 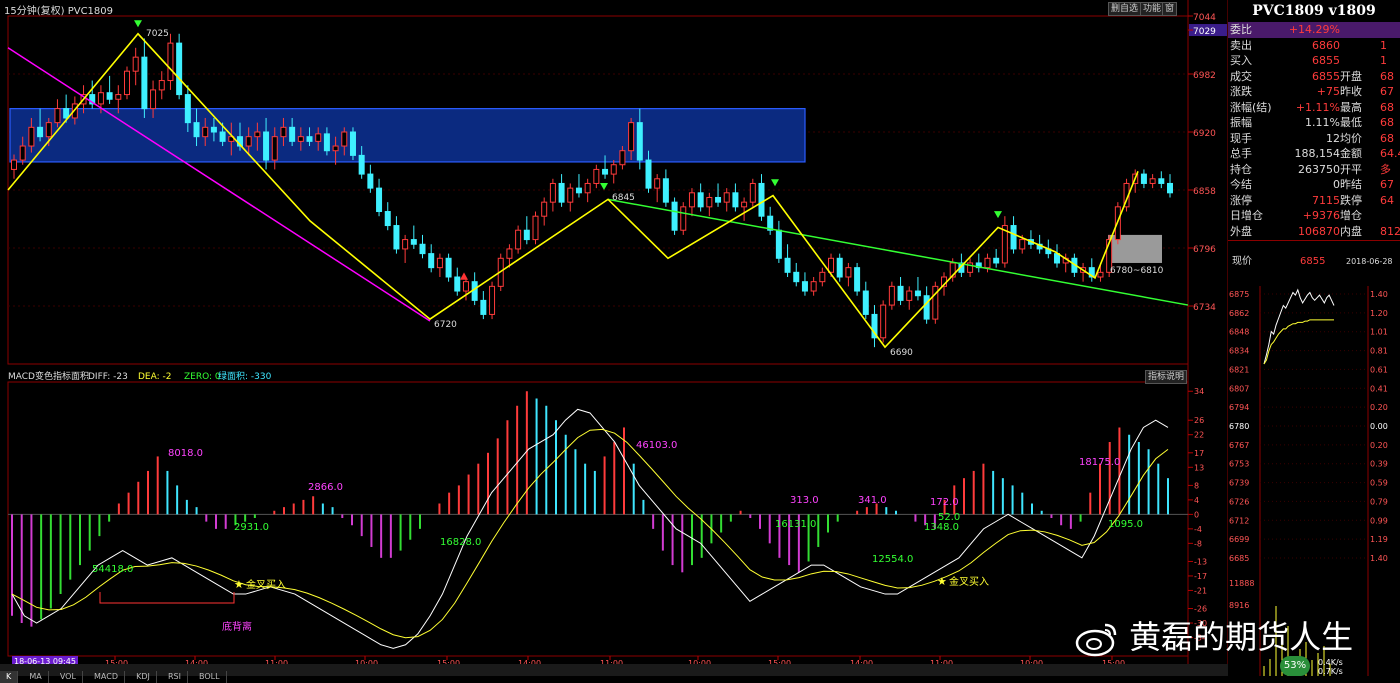 What do you see at coordinates (1196, 514) in the screenshot?
I see `macd-tick-label: 0` at bounding box center [1196, 514].